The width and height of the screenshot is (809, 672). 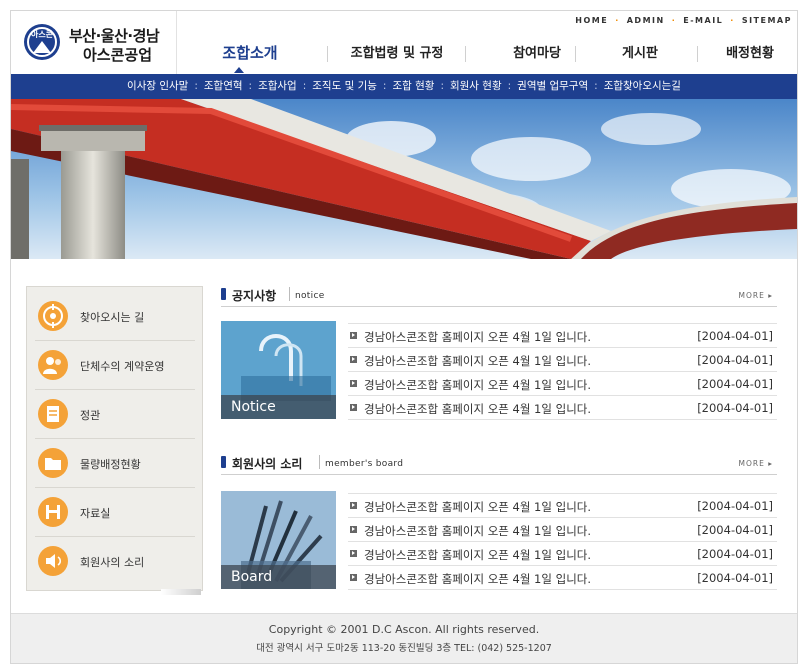 I want to click on sitemap-link: SITEMAP, so click(x=767, y=20).